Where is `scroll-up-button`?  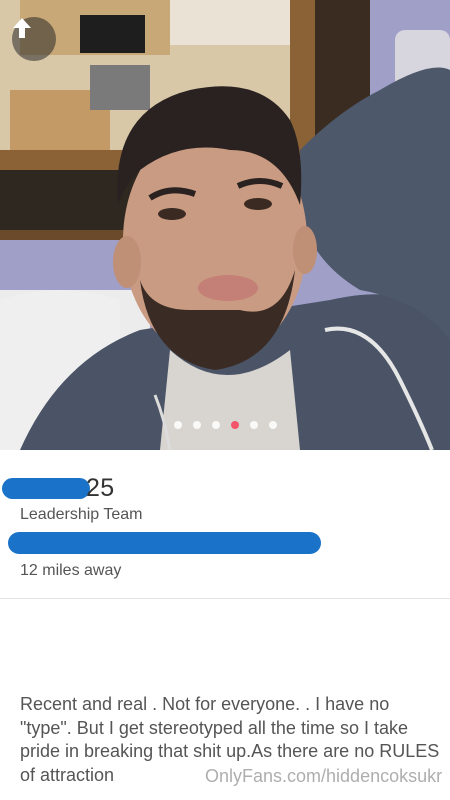 scroll-up-button is located at coordinates (34, 39).